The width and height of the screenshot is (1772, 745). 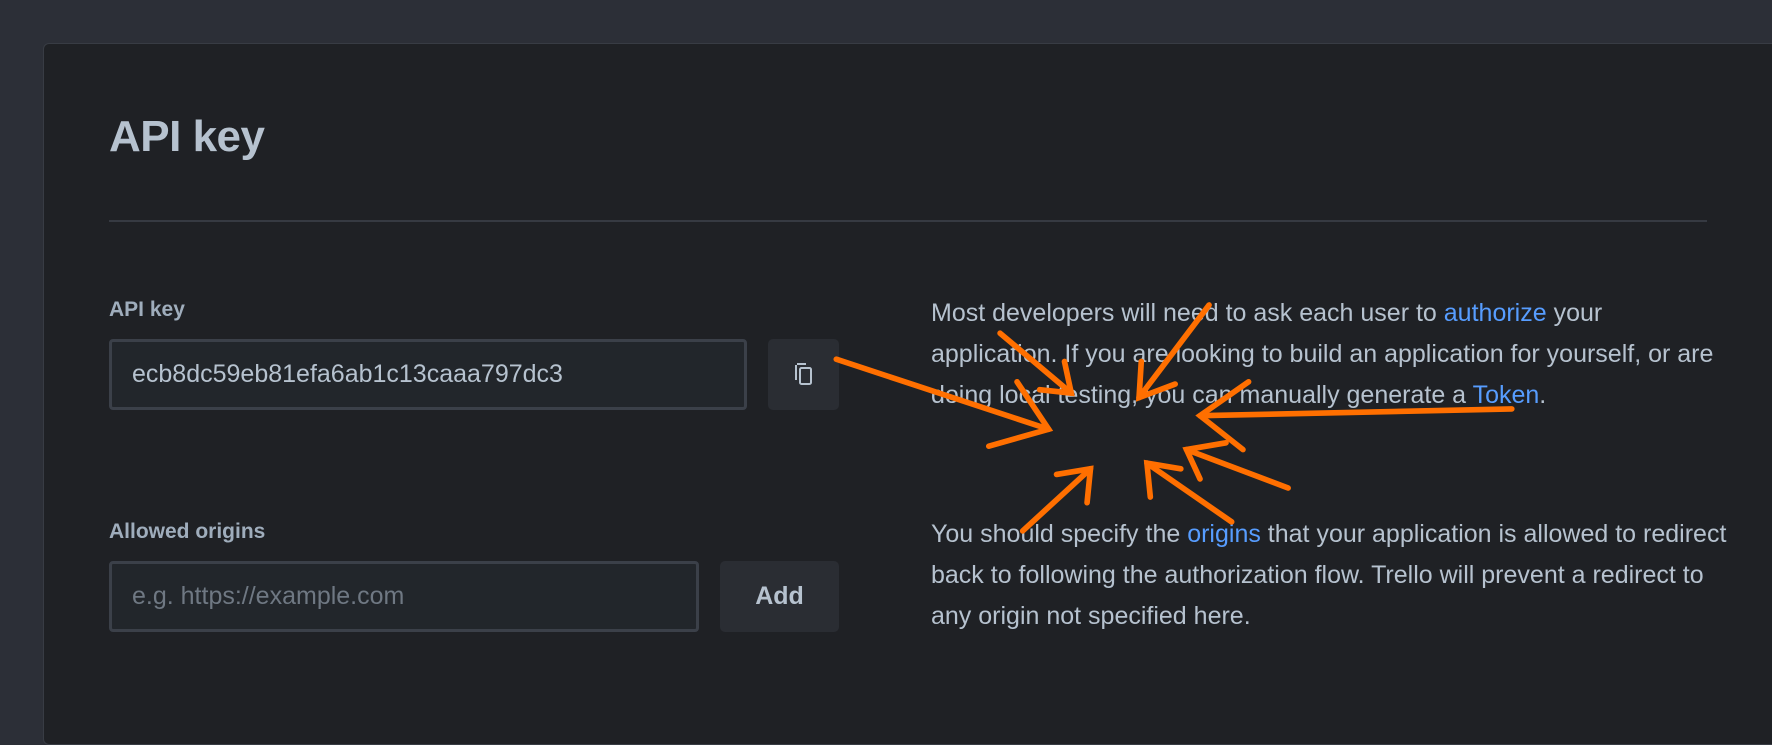 I want to click on divider, so click(x=908, y=221).